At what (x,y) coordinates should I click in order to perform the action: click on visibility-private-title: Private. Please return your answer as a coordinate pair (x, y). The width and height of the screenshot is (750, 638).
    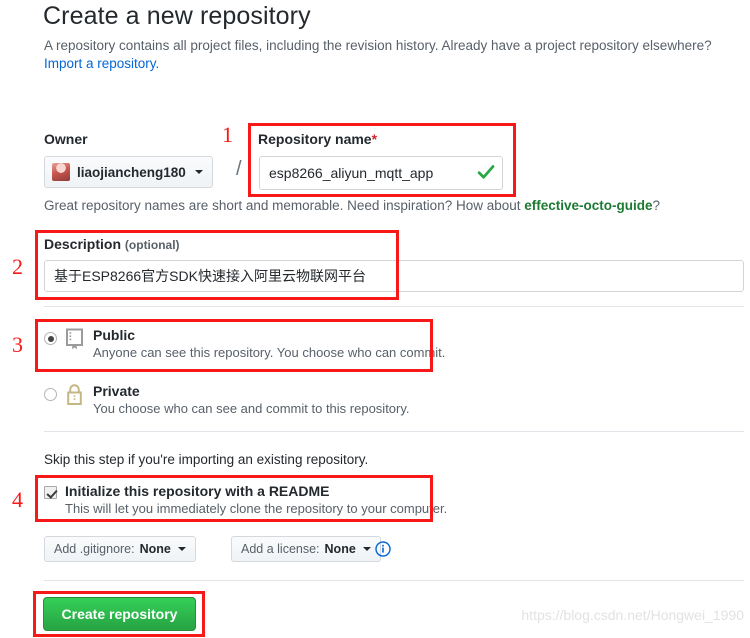
    Looking at the image, I should click on (116, 391).